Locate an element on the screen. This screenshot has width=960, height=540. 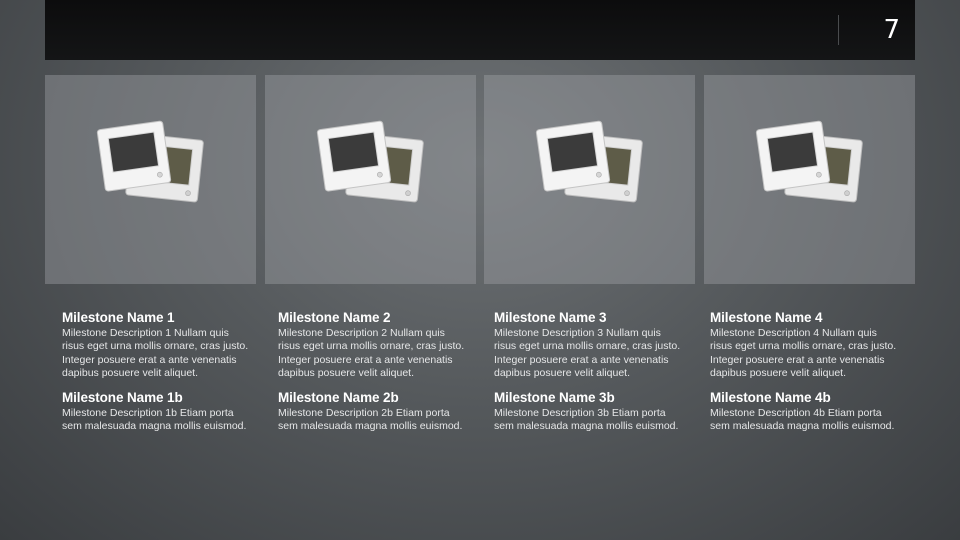
milestone-title-b: Milestone Name 2b is located at coordinates (338, 397).